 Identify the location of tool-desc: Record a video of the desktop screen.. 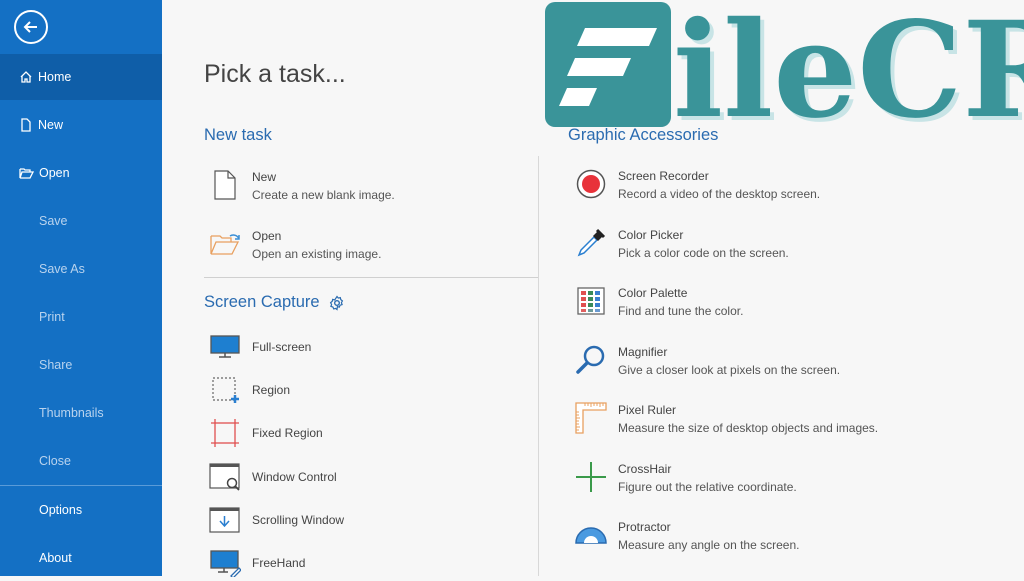
(719, 194).